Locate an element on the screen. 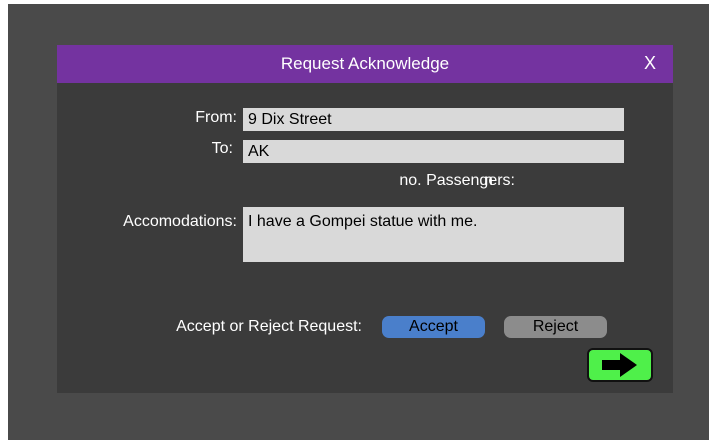  passengers-value: n is located at coordinates (488, 180).